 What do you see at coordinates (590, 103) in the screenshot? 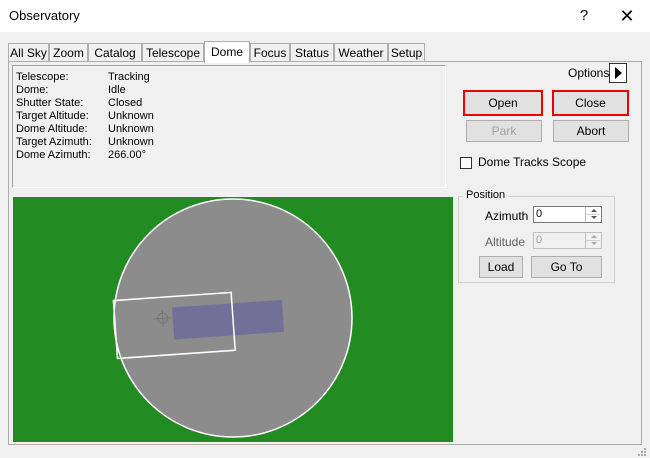
I see `close-button: Close` at bounding box center [590, 103].